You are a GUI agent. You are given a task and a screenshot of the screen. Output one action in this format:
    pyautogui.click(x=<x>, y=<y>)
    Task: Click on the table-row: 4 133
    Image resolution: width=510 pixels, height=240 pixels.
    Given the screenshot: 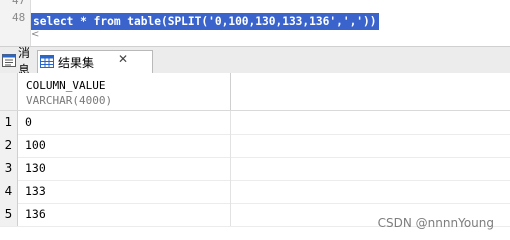 What is the action you would take?
    pyautogui.click(x=255, y=192)
    